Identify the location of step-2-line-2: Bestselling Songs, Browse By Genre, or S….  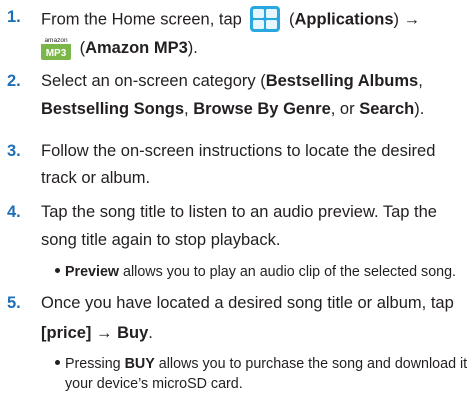
(233, 109).